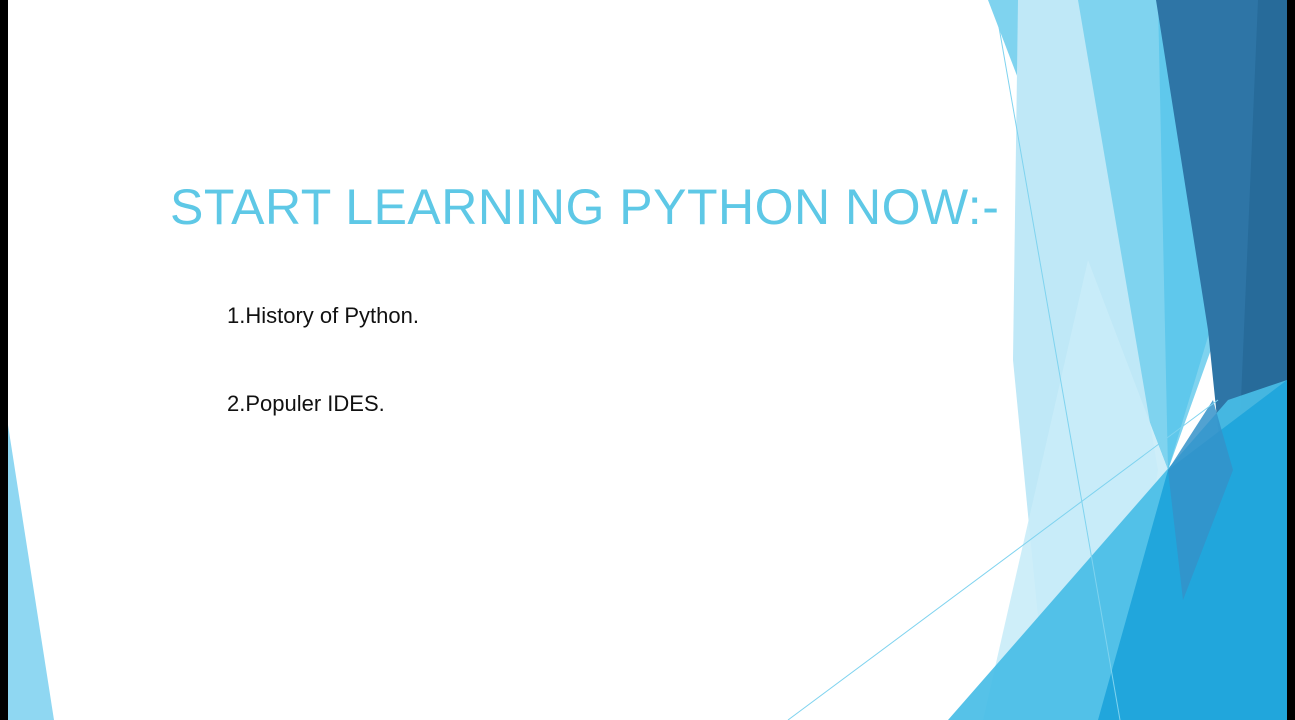 The height and width of the screenshot is (720, 1295). Describe the element at coordinates (306, 403) in the screenshot. I see `bullet-item: 2.Populer IDES.` at that location.